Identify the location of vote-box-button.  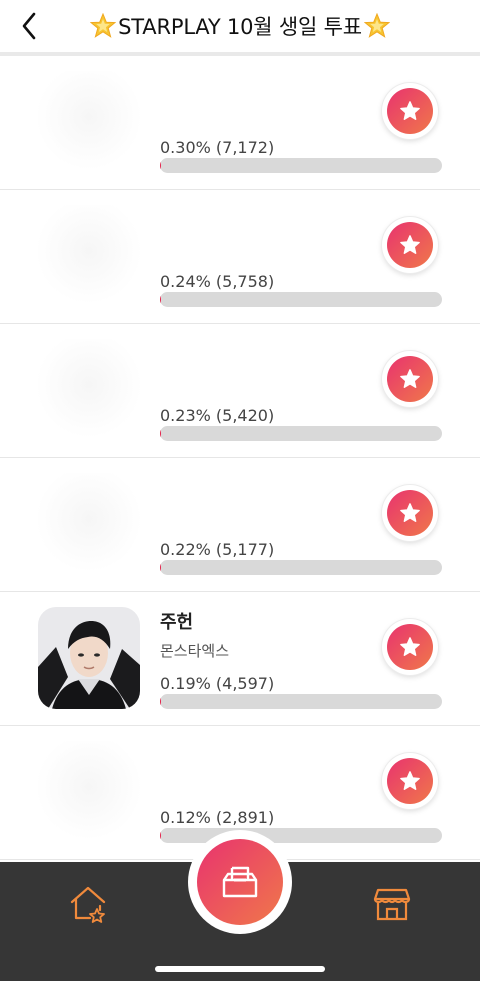
(240, 882).